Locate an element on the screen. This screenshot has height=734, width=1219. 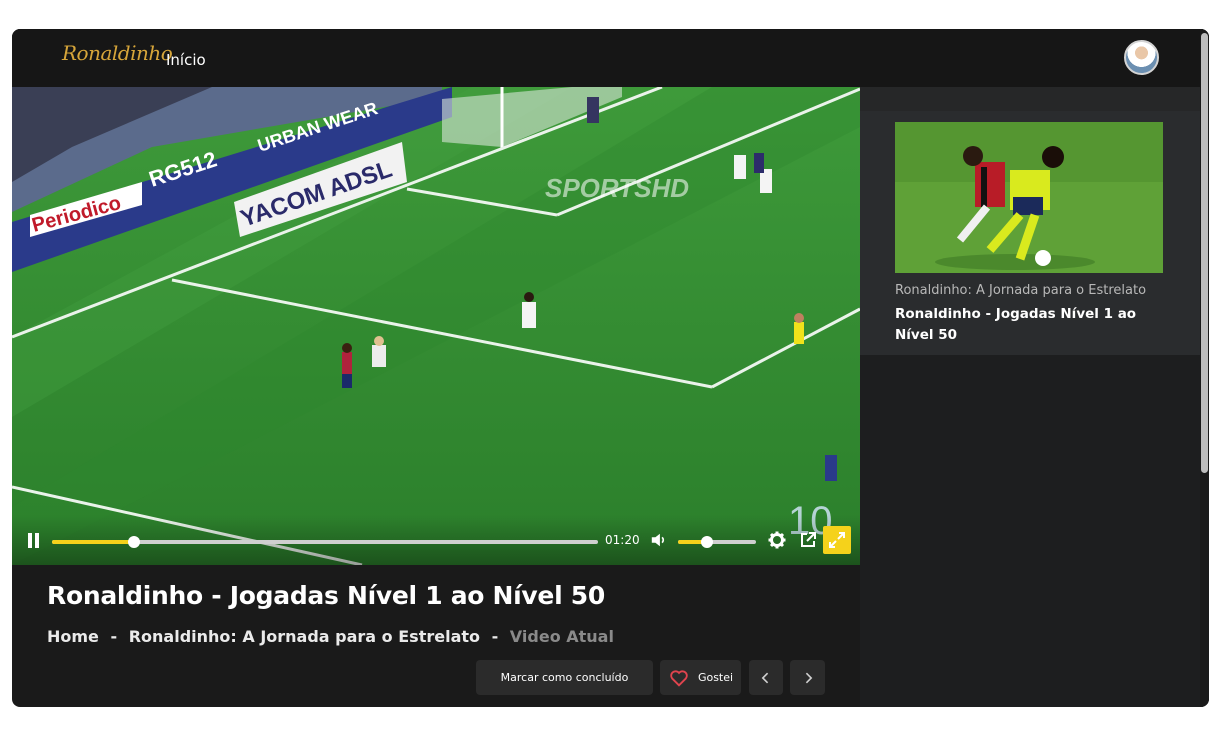
fullscreen-button is located at coordinates (837, 540).